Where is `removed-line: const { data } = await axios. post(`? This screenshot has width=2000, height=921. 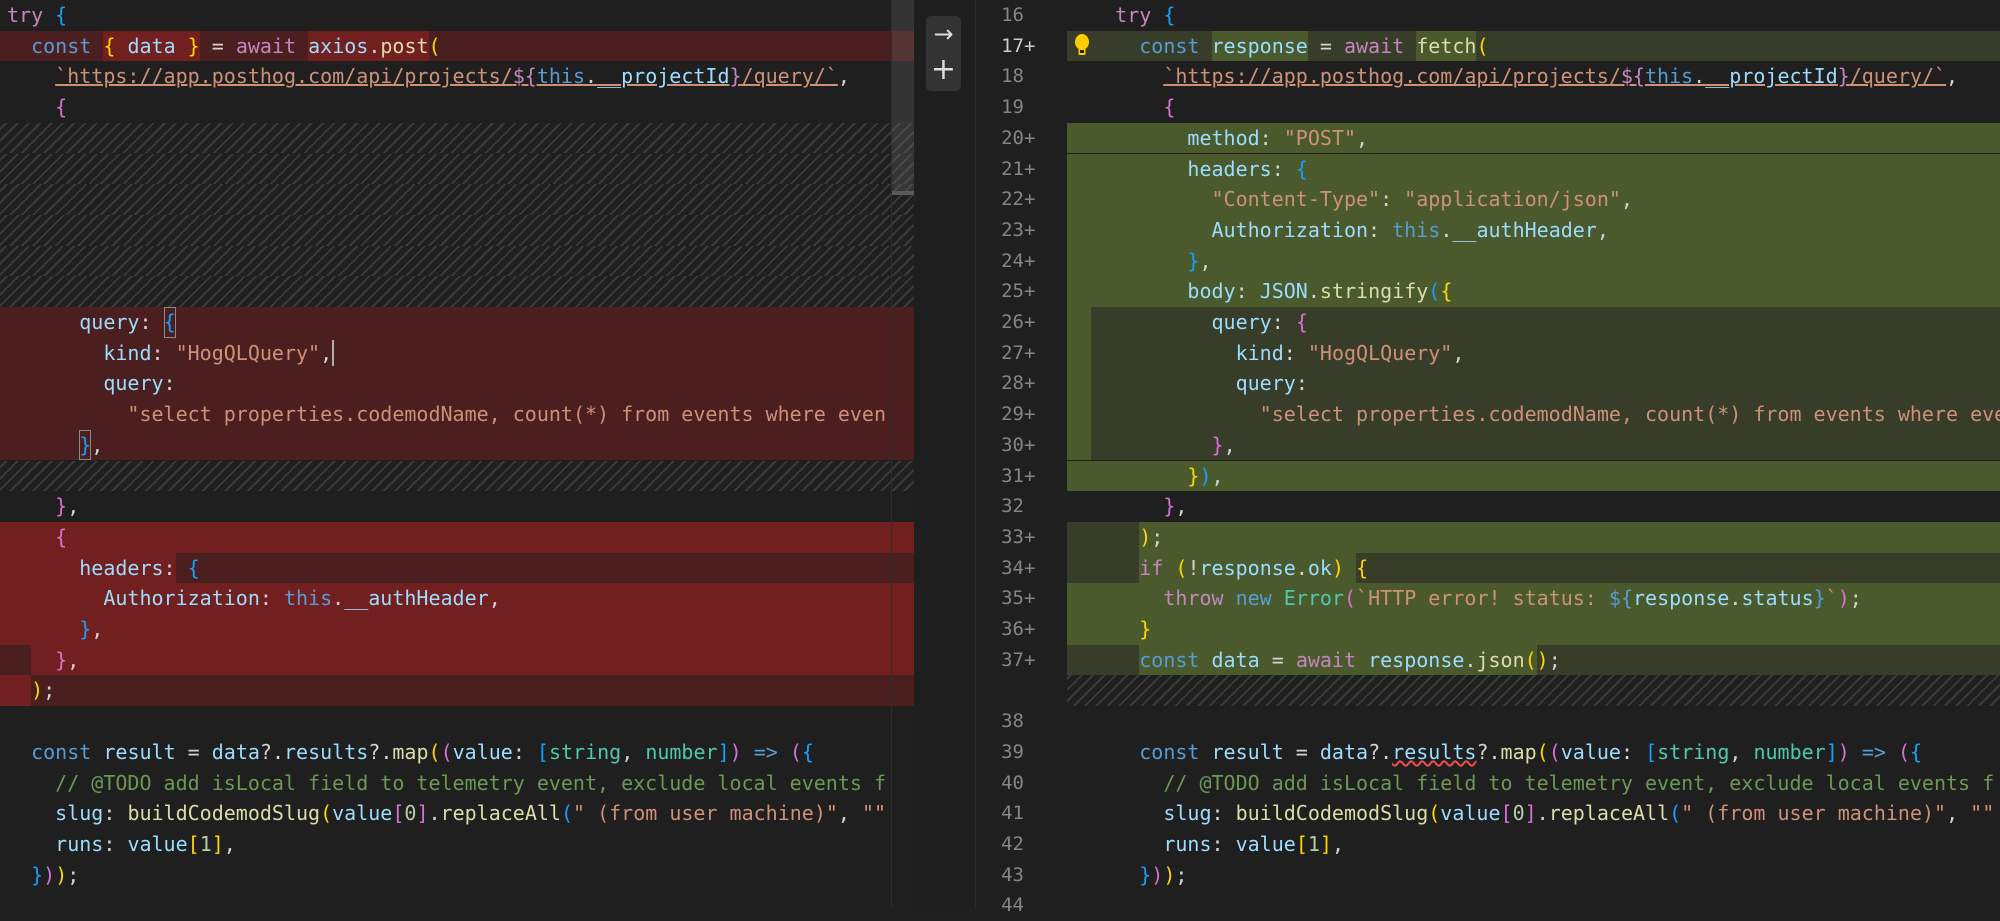 removed-line: const { data } = await axios. post( is located at coordinates (457, 46).